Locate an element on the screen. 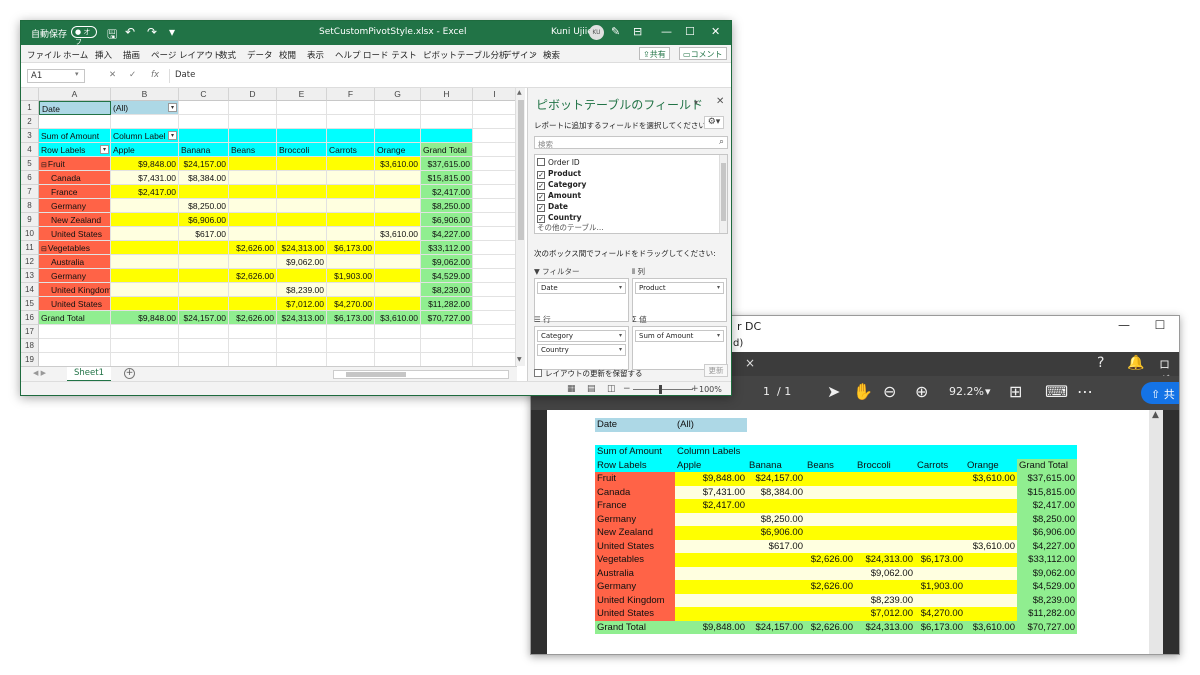 The image size is (1200, 675). row-header: 17 is located at coordinates (30, 332).